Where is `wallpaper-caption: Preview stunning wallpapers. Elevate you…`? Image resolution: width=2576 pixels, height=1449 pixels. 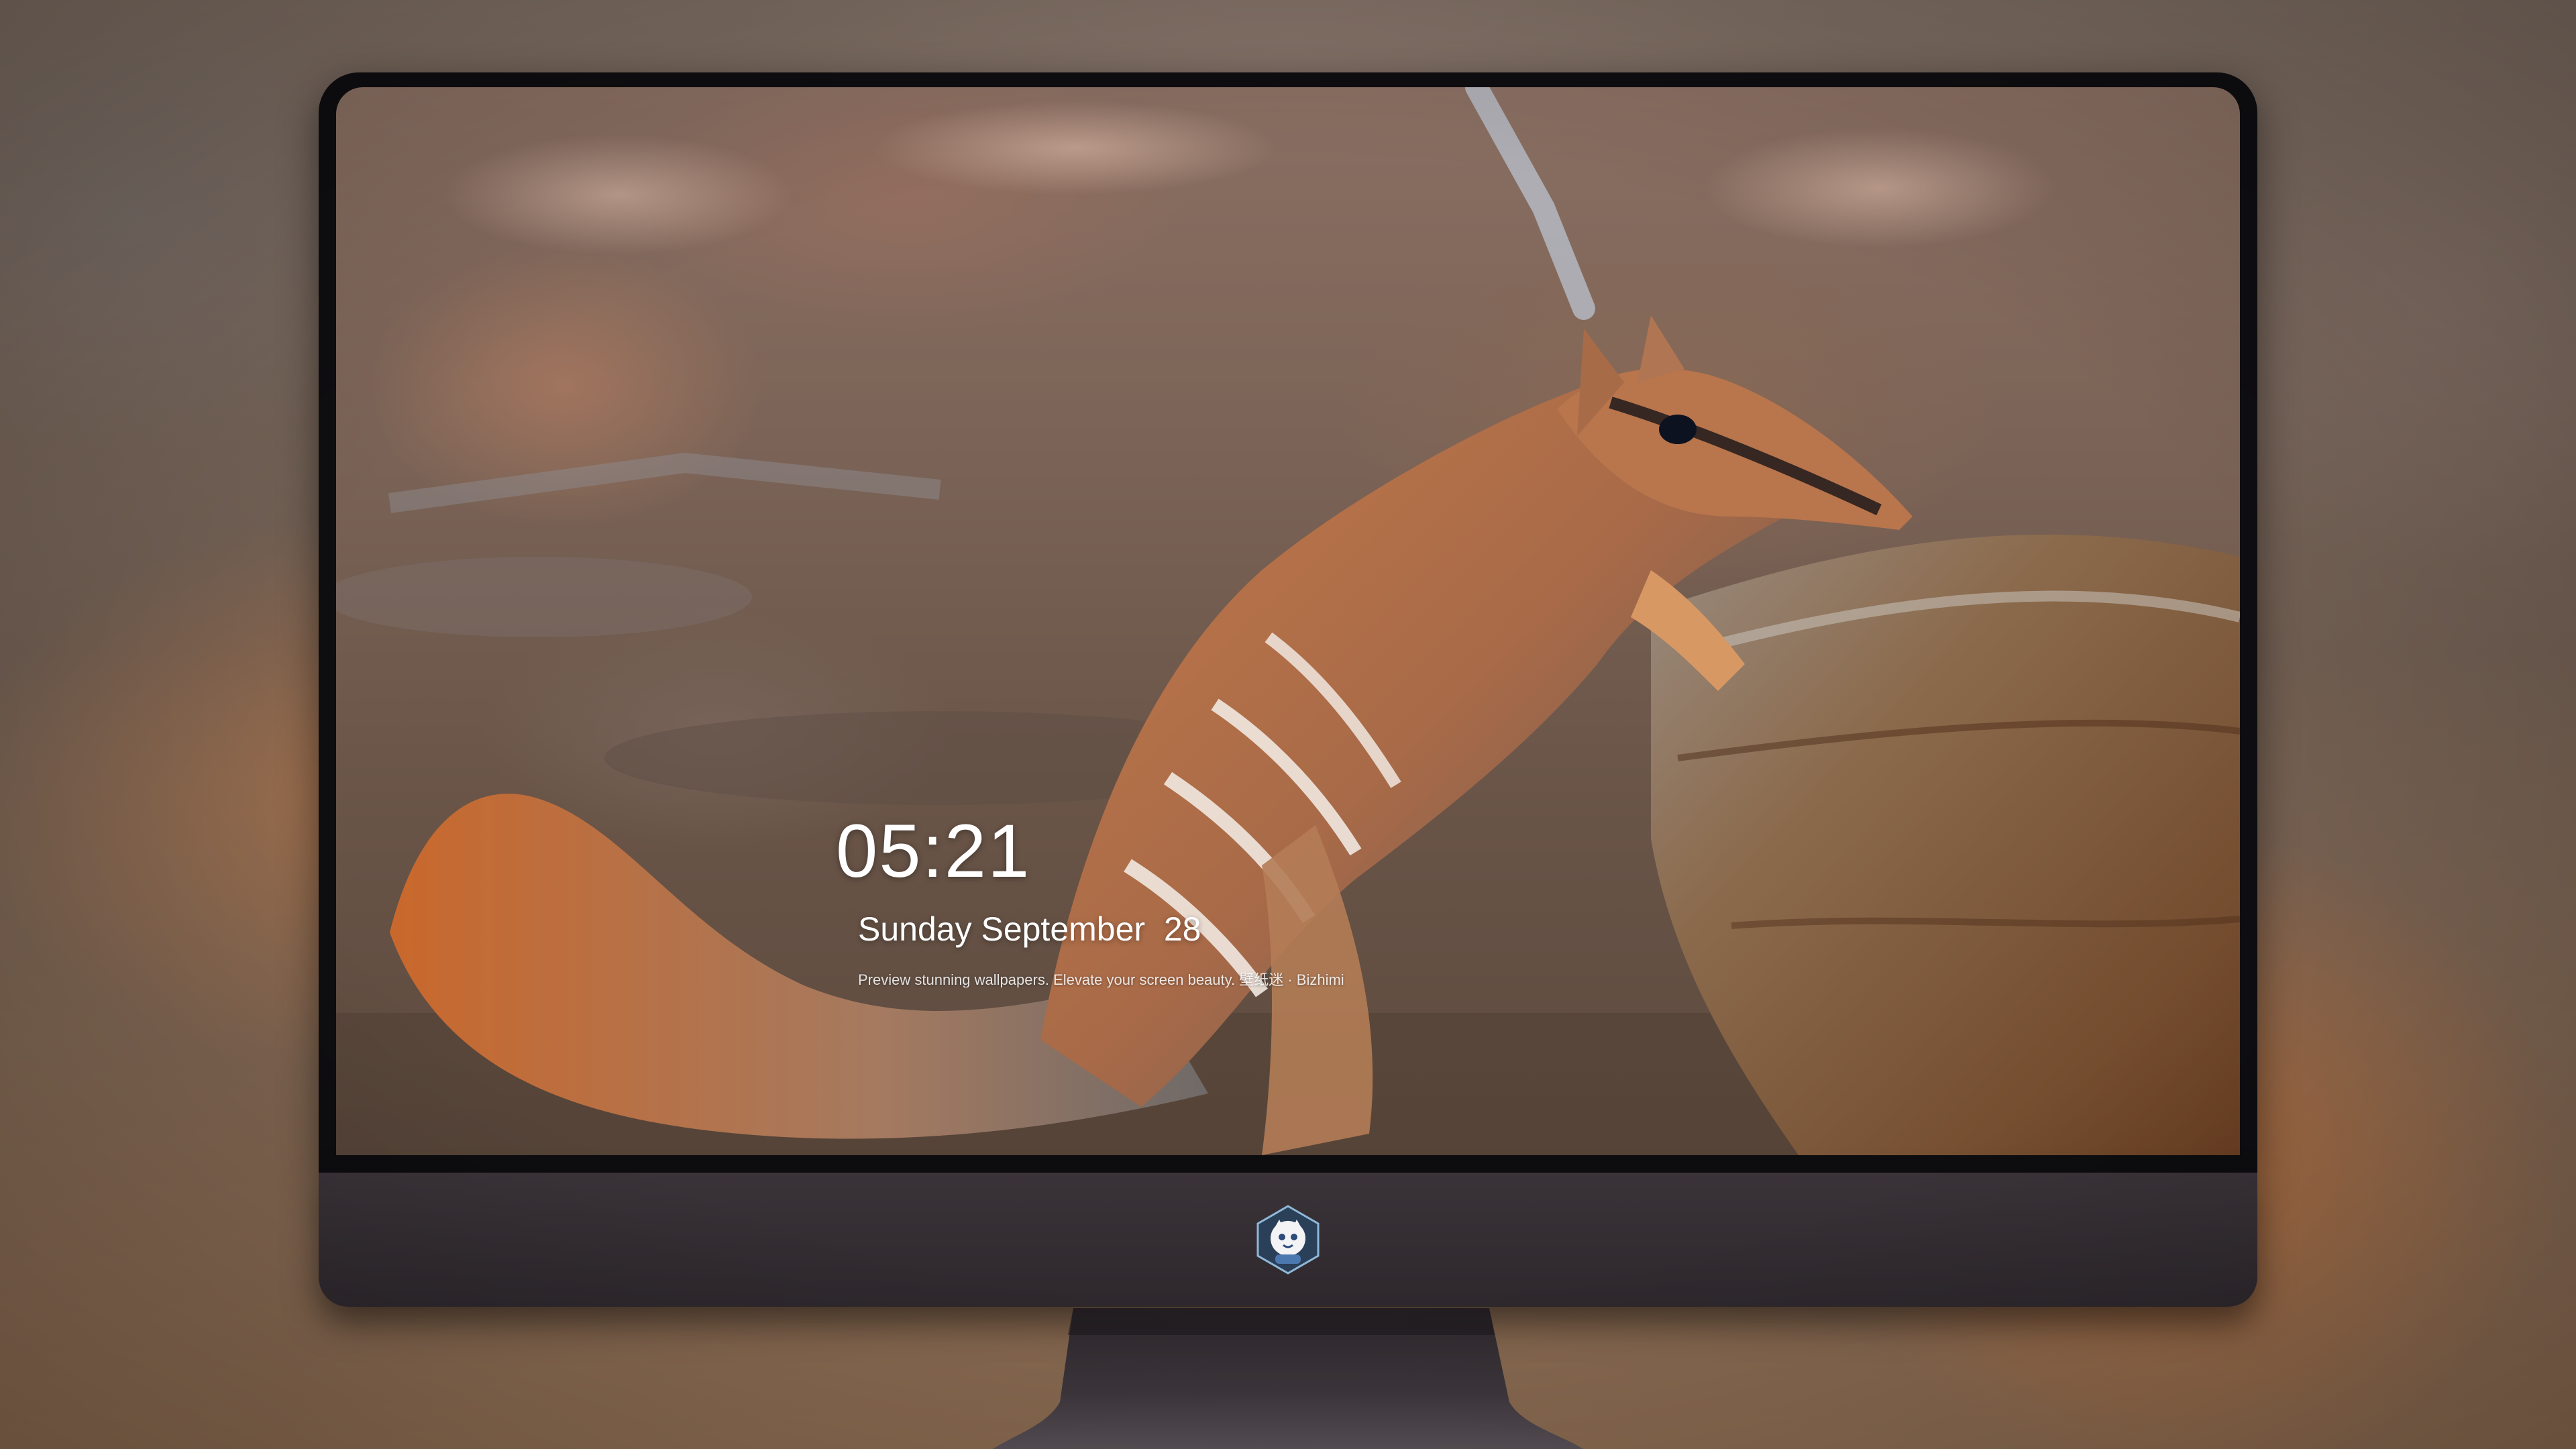
wallpaper-caption: Preview stunning wallpapers. Elevate you… is located at coordinates (1101, 980).